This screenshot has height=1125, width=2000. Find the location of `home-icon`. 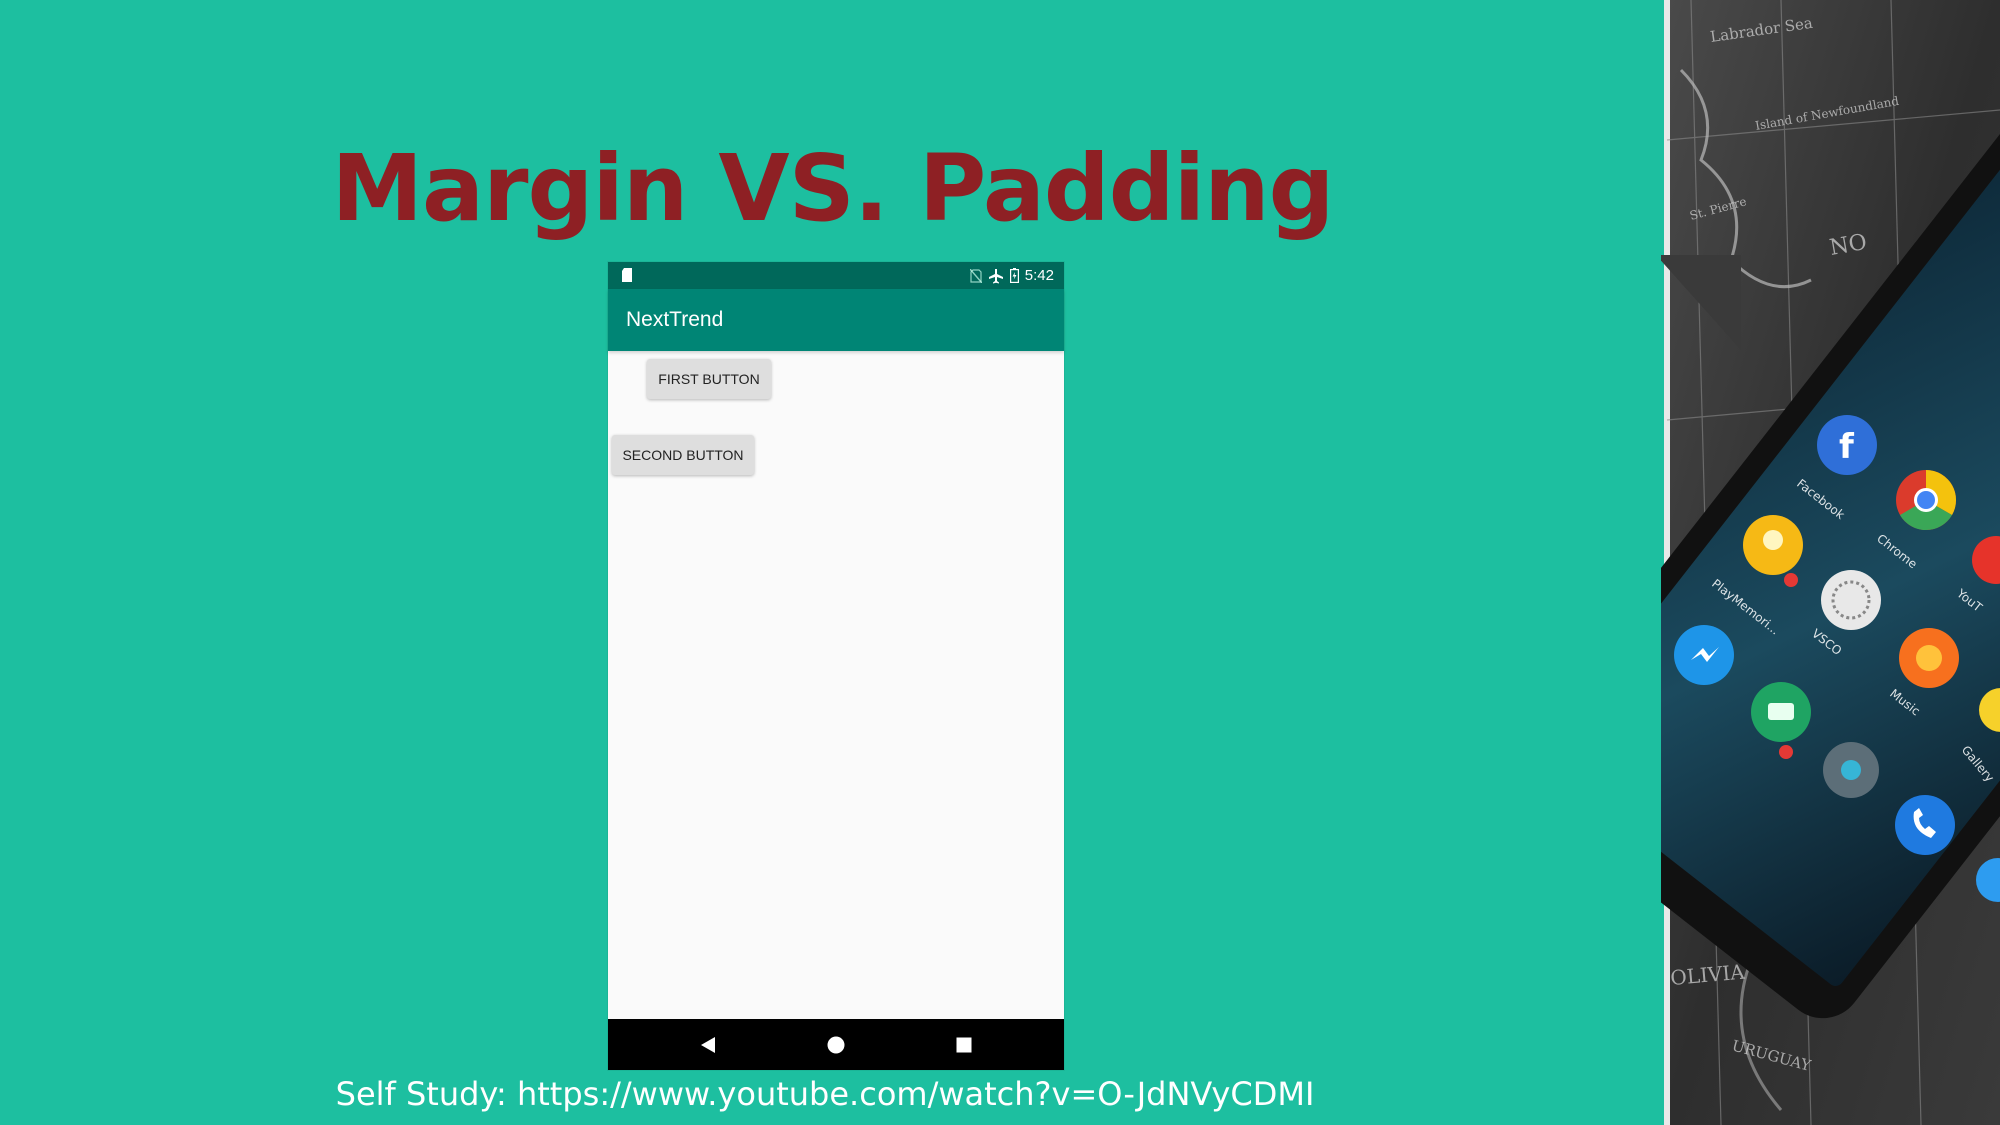

home-icon is located at coordinates (836, 1044).